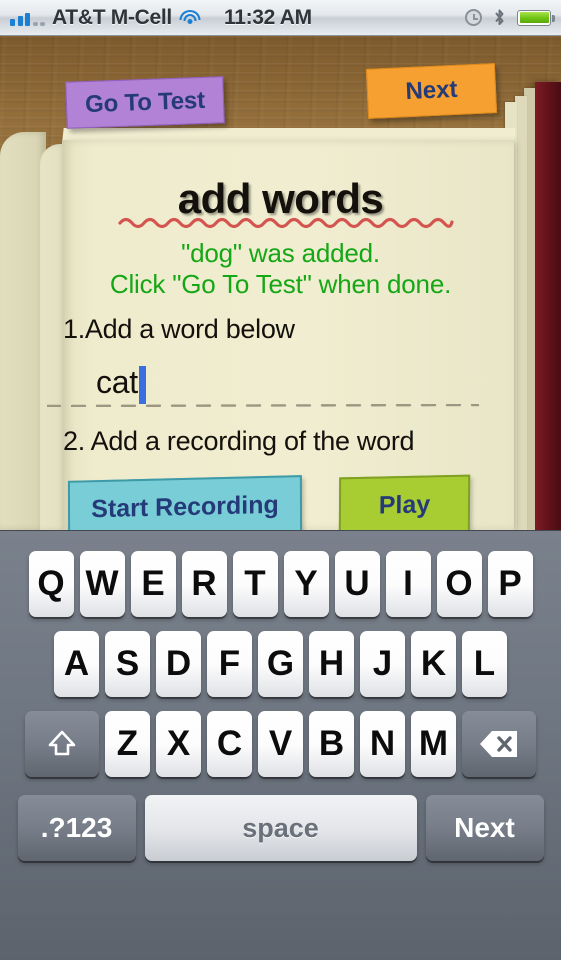 Image resolution: width=561 pixels, height=960 pixels. I want to click on shift-key, so click(62, 744).